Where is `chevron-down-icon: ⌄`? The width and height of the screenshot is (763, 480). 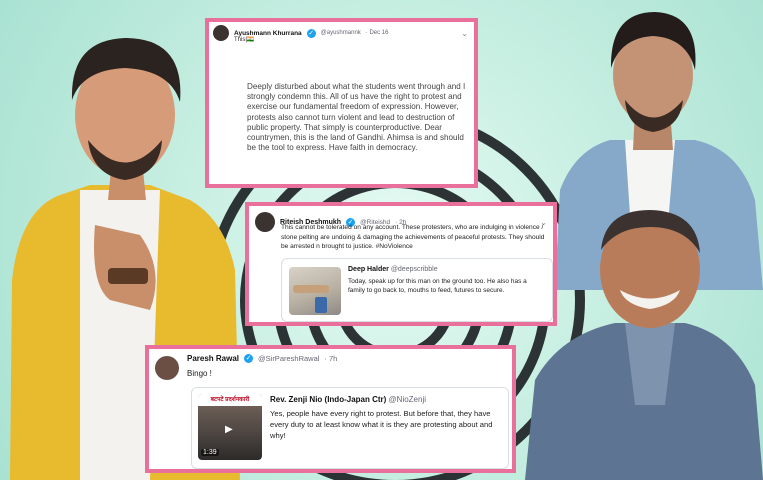
chevron-down-icon: ⌄ is located at coordinates (464, 33).